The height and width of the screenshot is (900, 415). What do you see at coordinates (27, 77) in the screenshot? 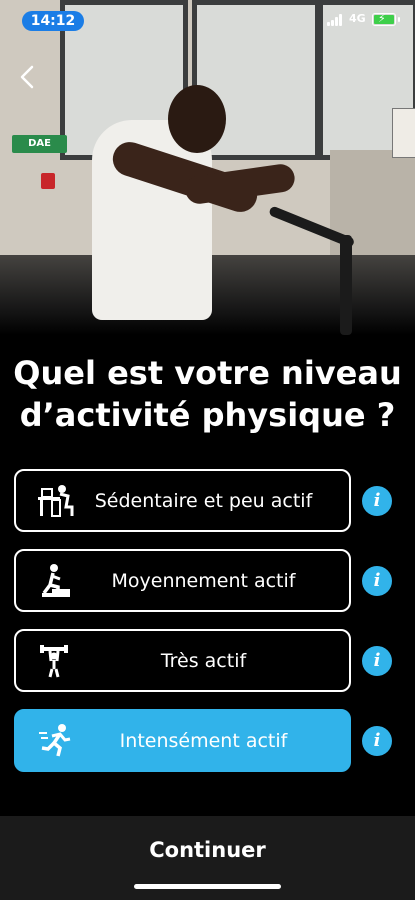
I see `chevron-left-icon` at bounding box center [27, 77].